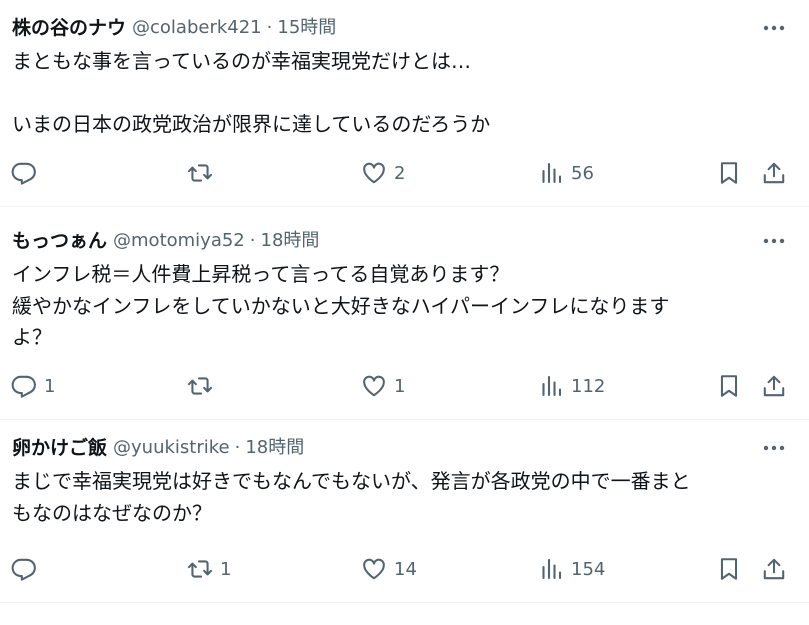 This screenshot has width=809, height=625. Describe the element at coordinates (50, 386) in the screenshot. I see `reply-count: 1` at that location.